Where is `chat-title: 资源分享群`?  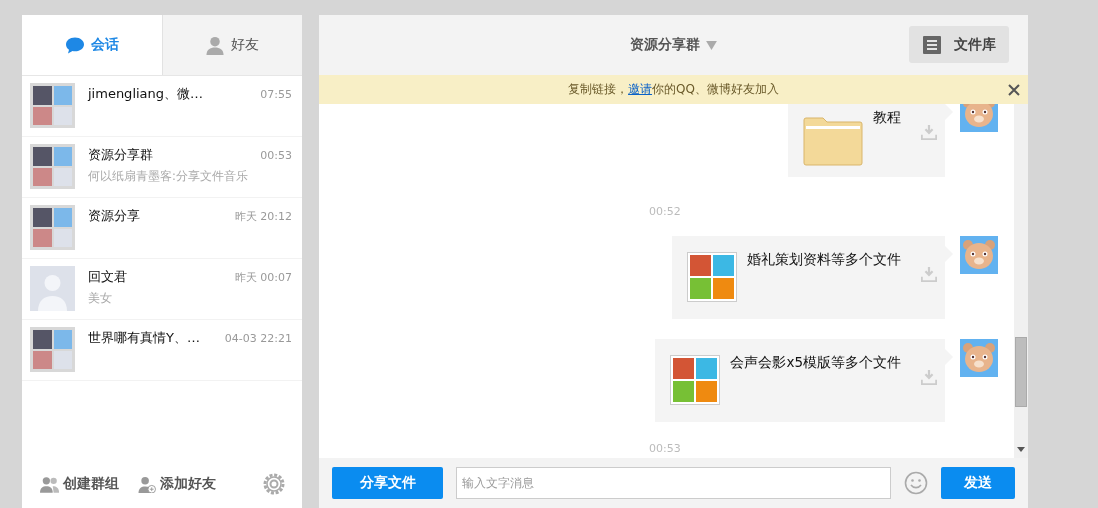
chat-title: 资源分享群 is located at coordinates (673, 45).